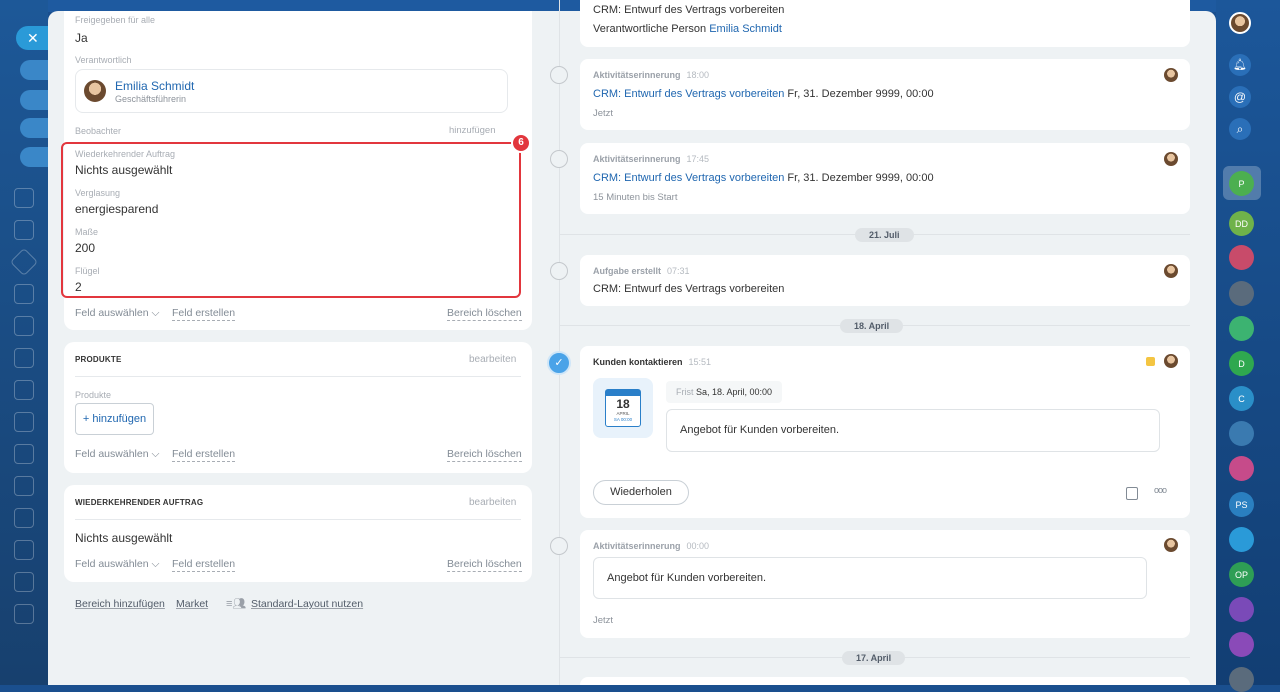 This screenshot has height=692, width=1280. What do you see at coordinates (114, 419) in the screenshot?
I see `add-product-button: + hinzufügen` at bounding box center [114, 419].